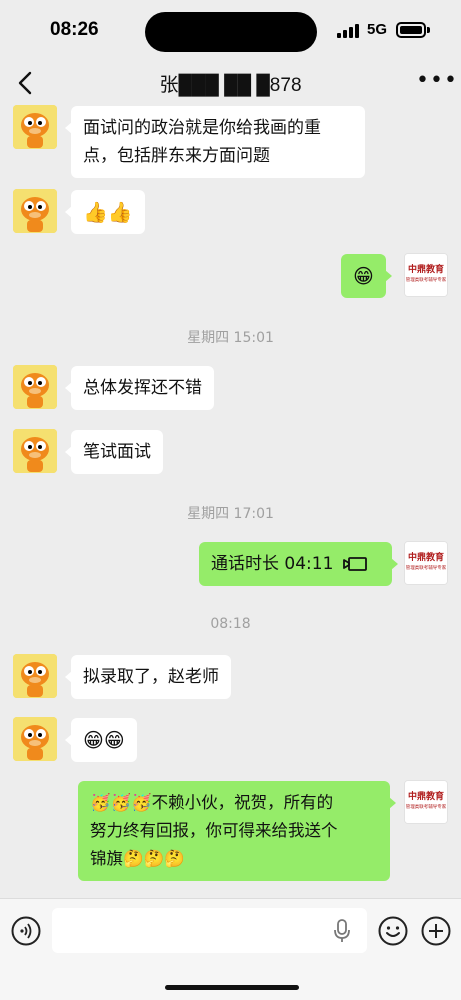 The image size is (461, 1000). I want to click on message-line: 锦旗🤔🤔🤔, so click(137, 858).